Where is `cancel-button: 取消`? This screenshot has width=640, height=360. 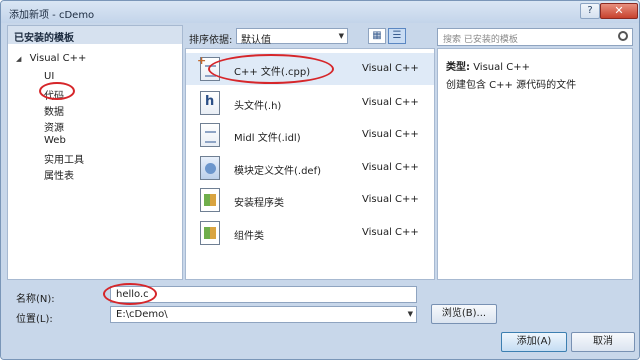
cancel-button: 取消 is located at coordinates (603, 342).